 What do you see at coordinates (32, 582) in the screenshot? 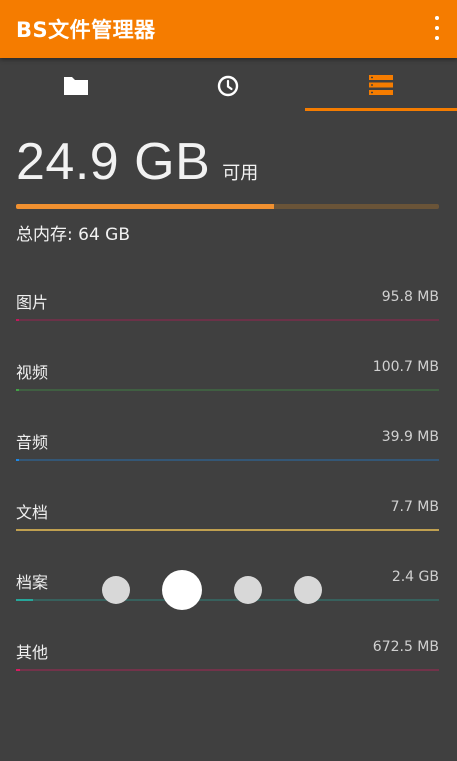
I see `category-name: 档案` at bounding box center [32, 582].